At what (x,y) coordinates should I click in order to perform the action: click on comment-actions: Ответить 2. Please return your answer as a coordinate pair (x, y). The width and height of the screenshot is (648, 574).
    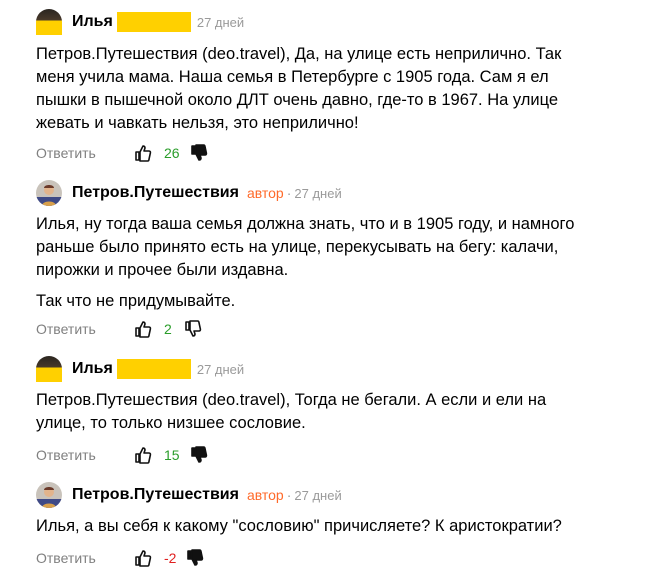
    Looking at the image, I should click on (119, 329).